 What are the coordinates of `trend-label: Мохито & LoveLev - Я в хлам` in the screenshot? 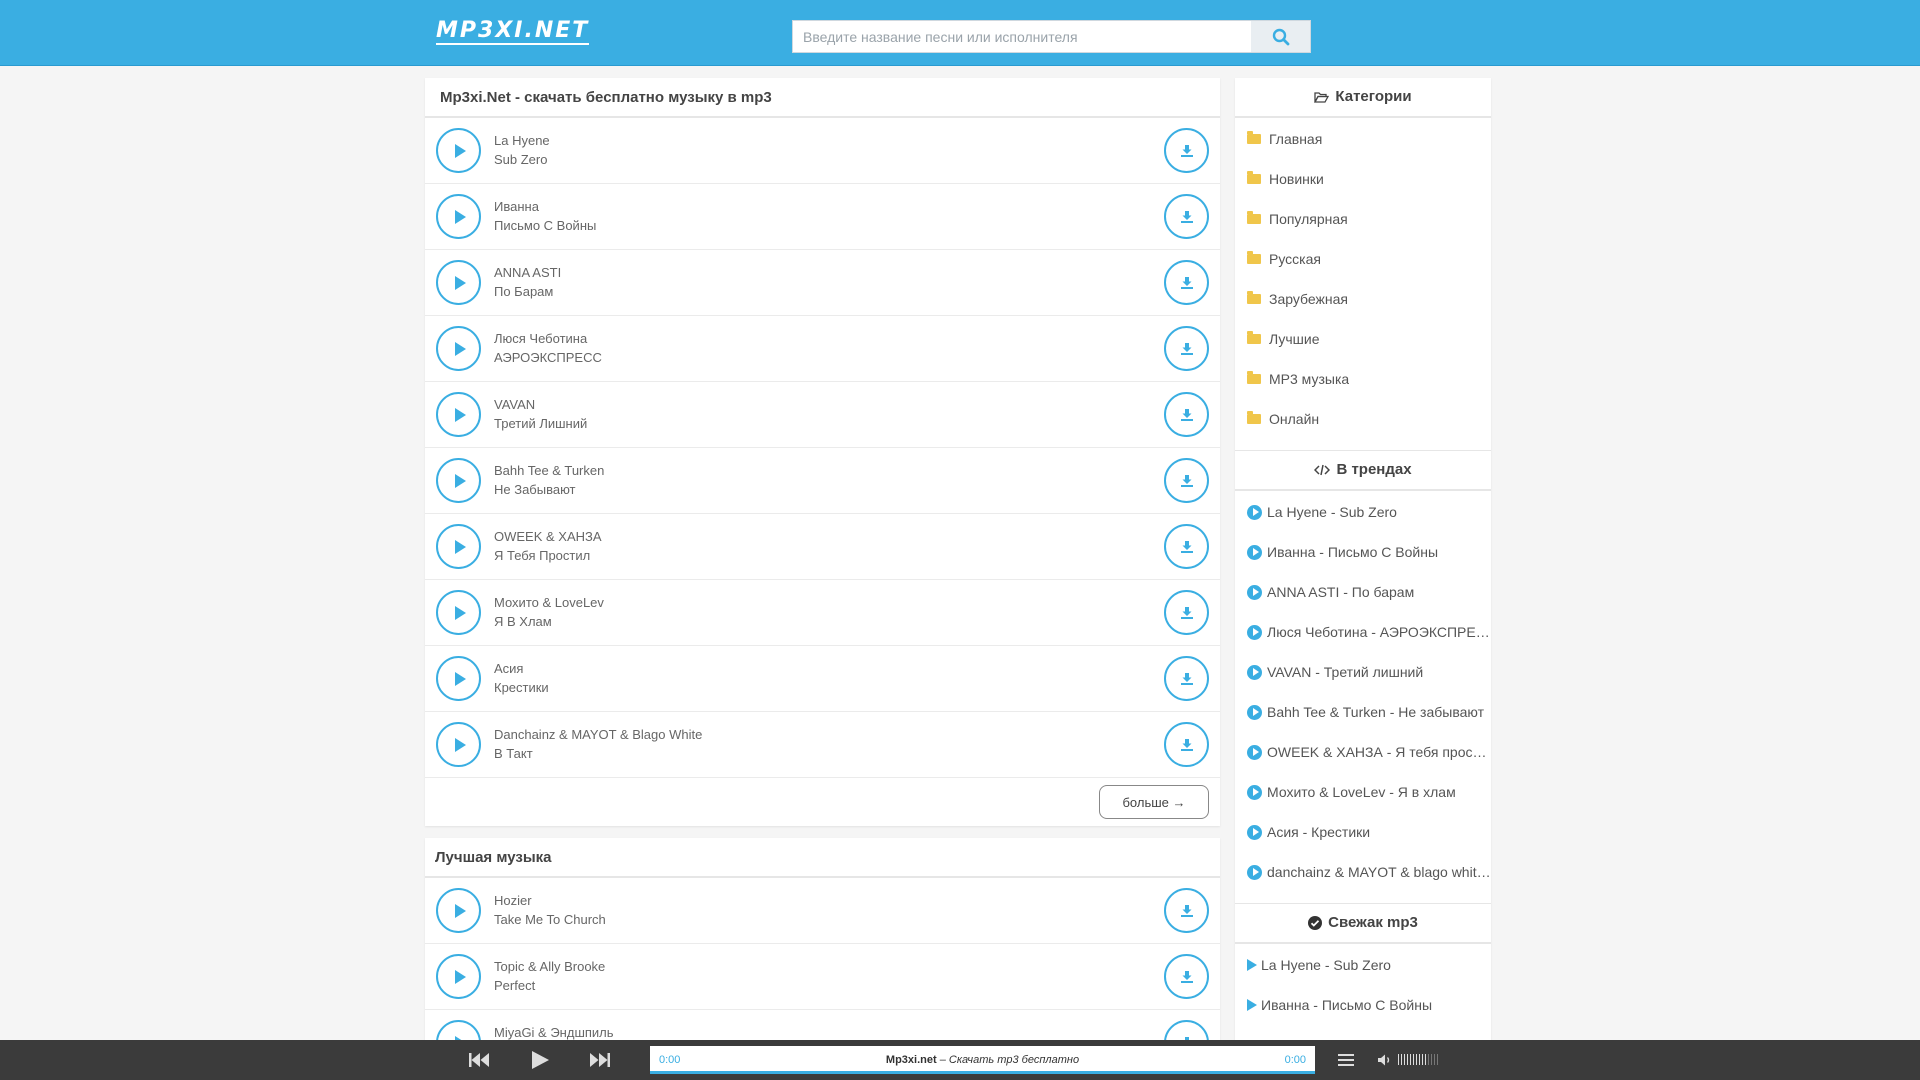 It's located at (1361, 792).